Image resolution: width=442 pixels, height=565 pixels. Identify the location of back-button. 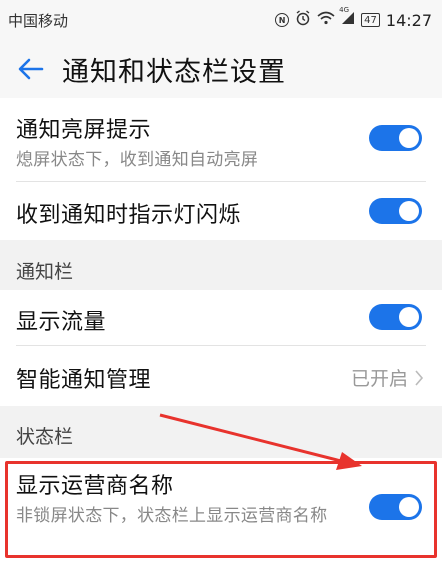
(31, 69).